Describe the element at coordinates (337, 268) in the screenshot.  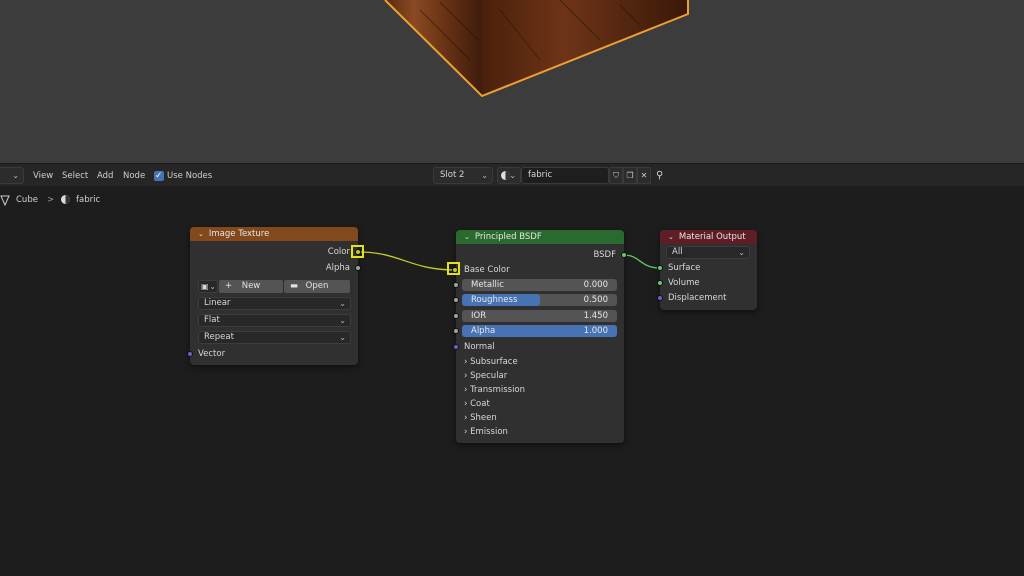
I see `socket-label: Alpha` at that location.